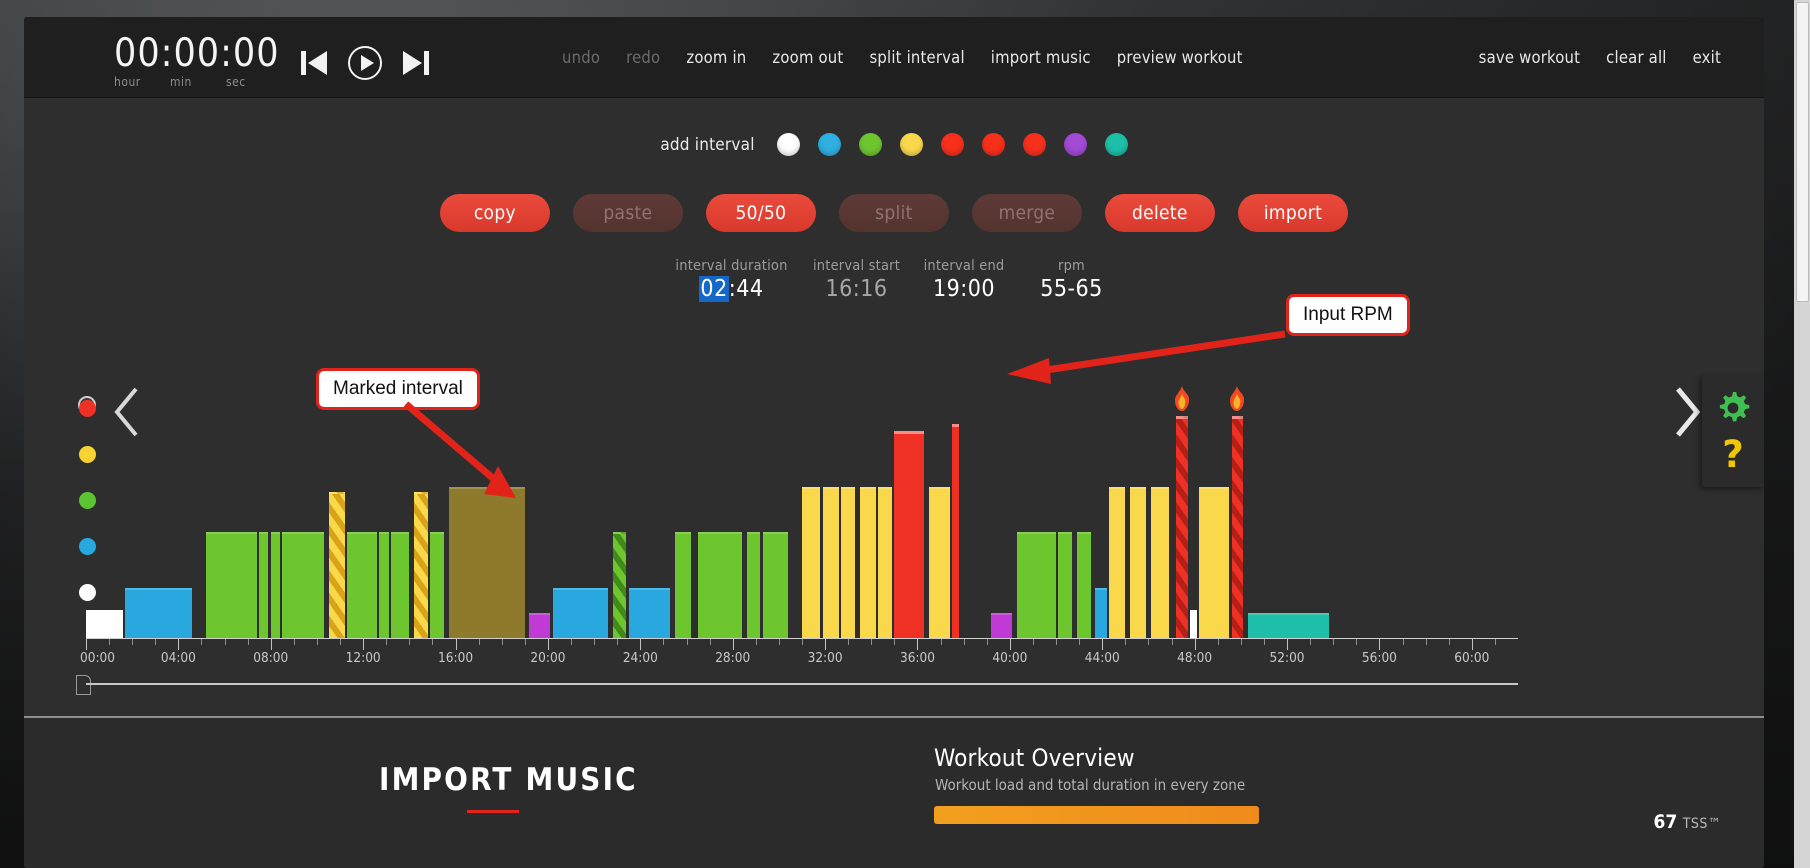 The width and height of the screenshot is (1810, 868). Describe the element at coordinates (127, 82) in the screenshot. I see `clock-hour-label: hour` at that location.